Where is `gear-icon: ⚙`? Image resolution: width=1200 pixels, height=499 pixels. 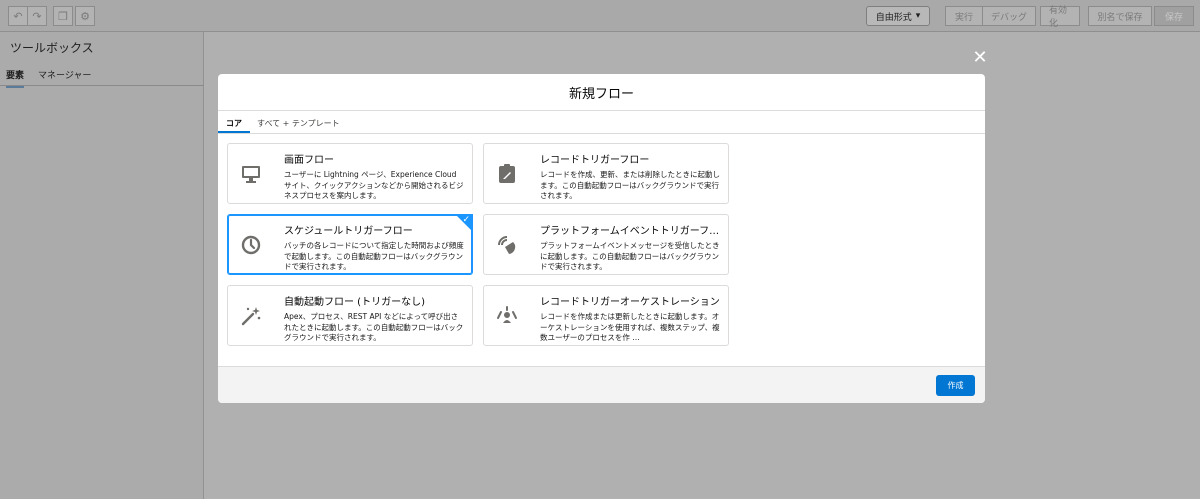
gear-icon: ⚙ is located at coordinates (85, 16).